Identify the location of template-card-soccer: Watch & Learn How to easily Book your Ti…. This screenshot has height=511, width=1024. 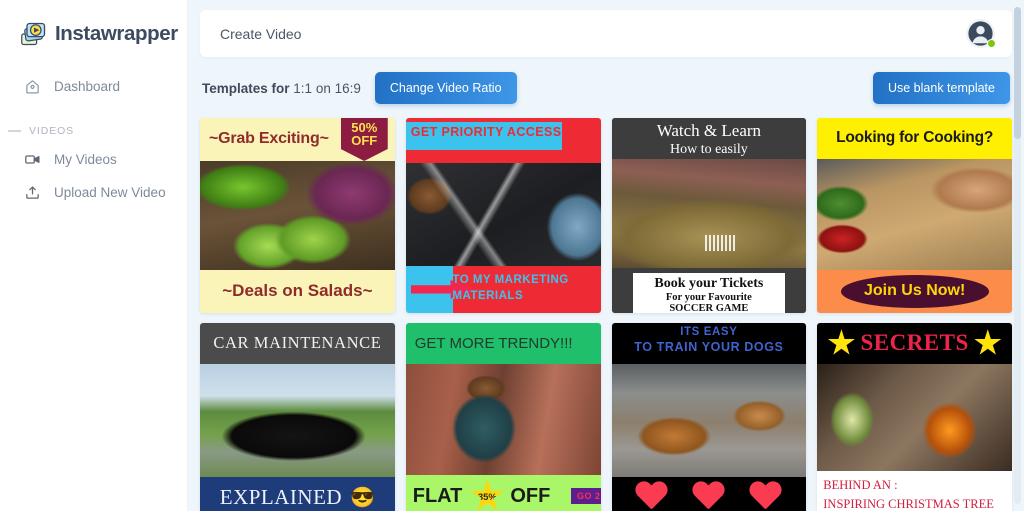
(709, 215).